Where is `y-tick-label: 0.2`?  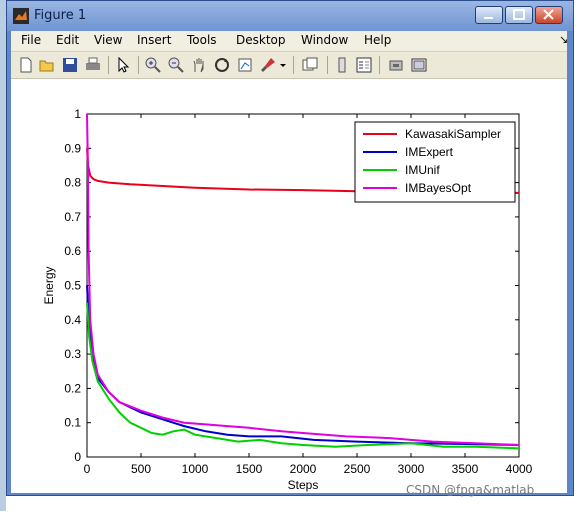 y-tick-label: 0.2 is located at coordinates (72, 388).